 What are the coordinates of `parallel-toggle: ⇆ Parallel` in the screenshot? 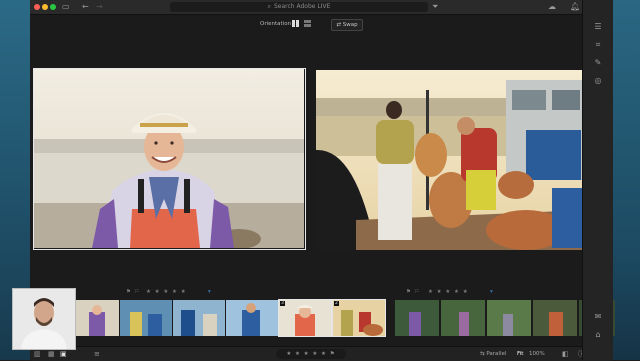 It's located at (493, 354).